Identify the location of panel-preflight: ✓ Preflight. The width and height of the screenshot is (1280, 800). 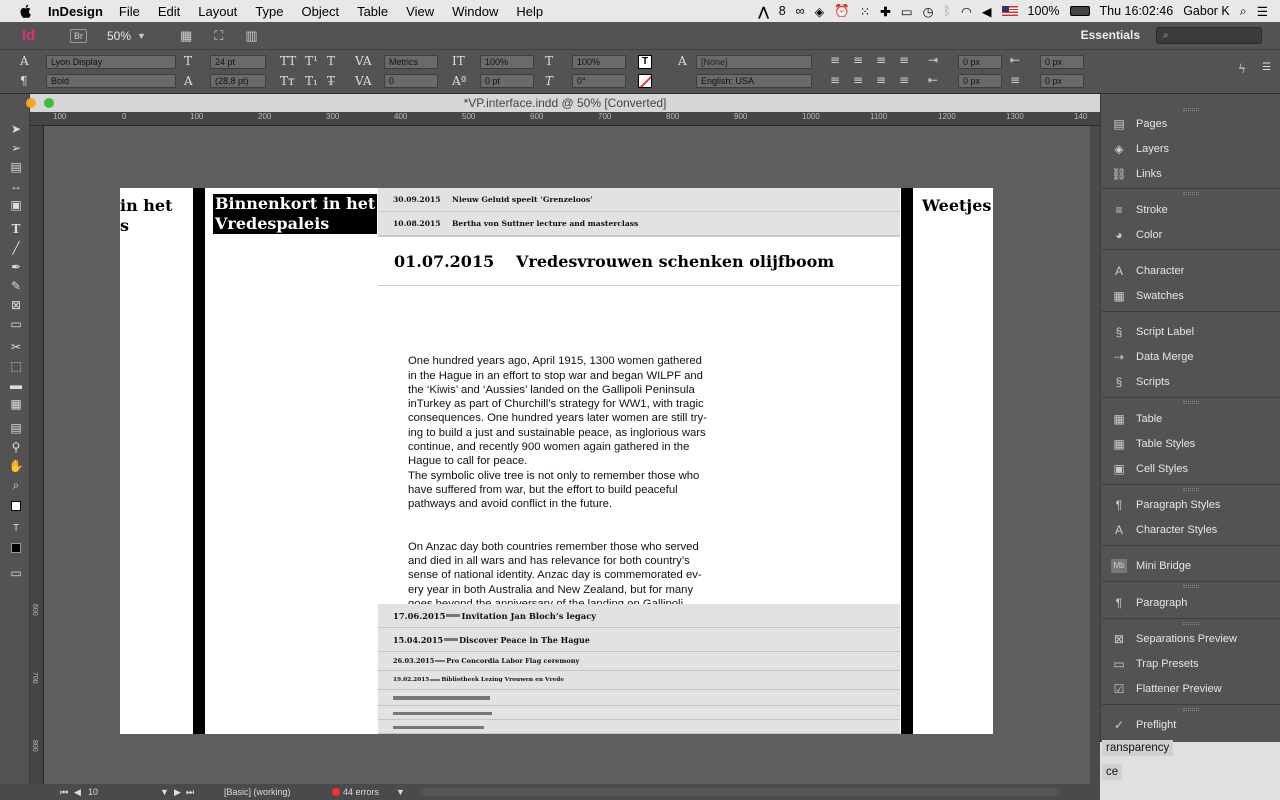
(1143, 725).